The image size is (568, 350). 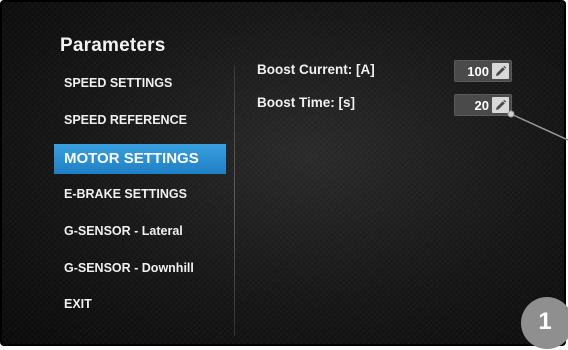 What do you see at coordinates (140, 304) in the screenshot?
I see `menu-item-exit: EXIT` at bounding box center [140, 304].